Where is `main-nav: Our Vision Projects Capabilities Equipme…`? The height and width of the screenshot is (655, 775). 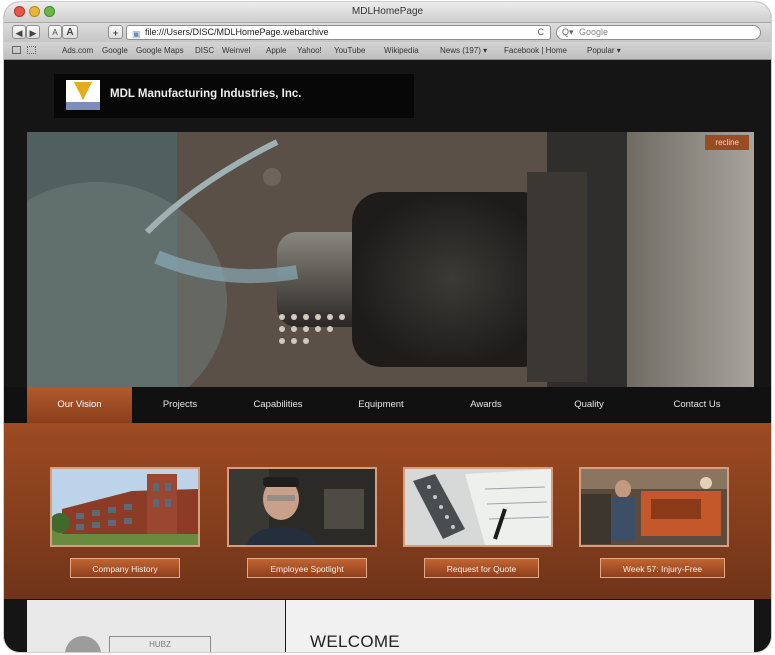
main-nav: Our Vision Projects Capabilities Equipme… is located at coordinates (387, 405).